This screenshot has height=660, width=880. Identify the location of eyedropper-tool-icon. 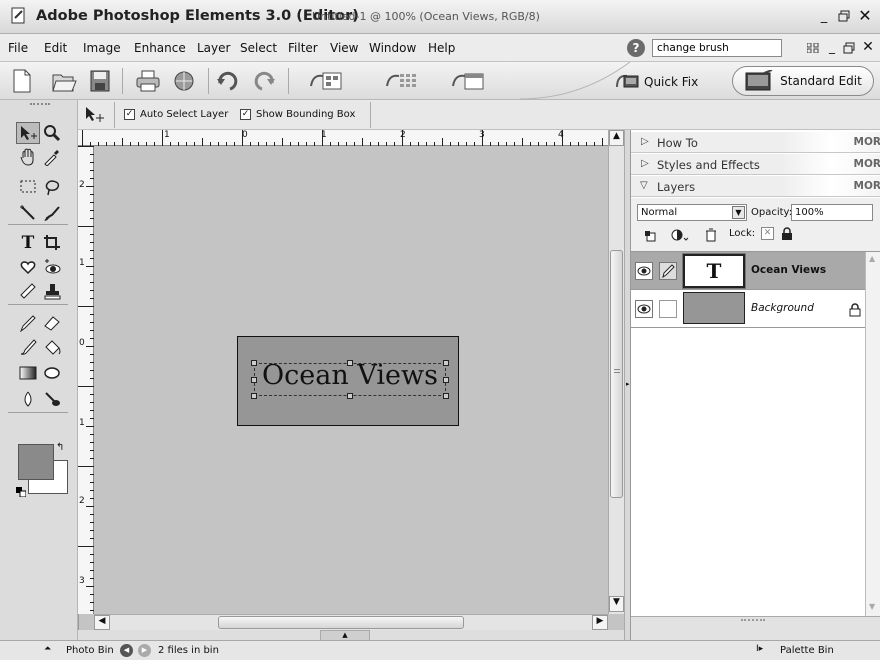
(52, 157).